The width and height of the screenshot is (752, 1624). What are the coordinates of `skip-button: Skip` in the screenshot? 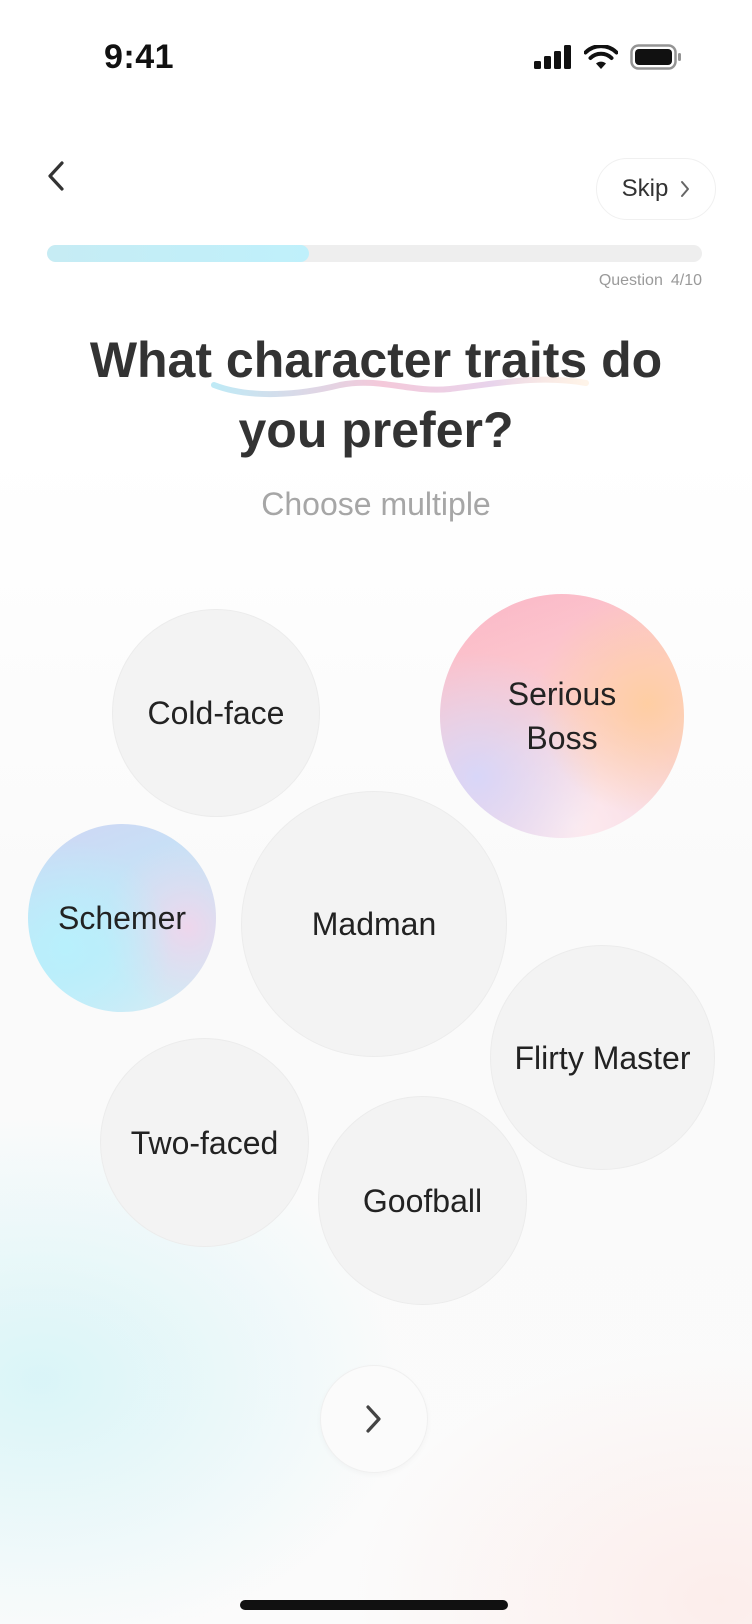 It's located at (656, 189).